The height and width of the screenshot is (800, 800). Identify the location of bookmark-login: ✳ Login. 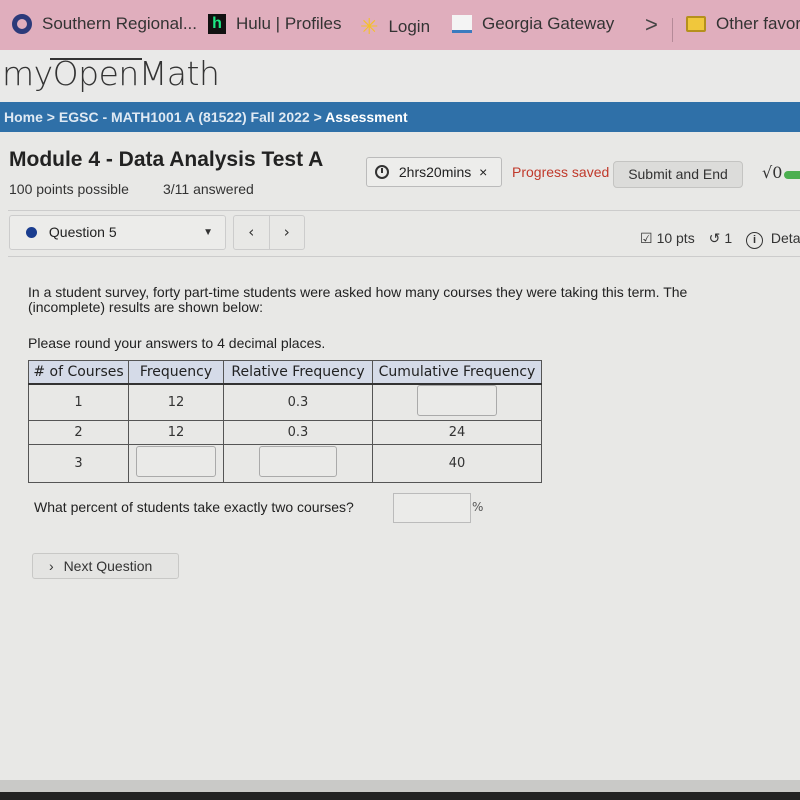
(395, 27).